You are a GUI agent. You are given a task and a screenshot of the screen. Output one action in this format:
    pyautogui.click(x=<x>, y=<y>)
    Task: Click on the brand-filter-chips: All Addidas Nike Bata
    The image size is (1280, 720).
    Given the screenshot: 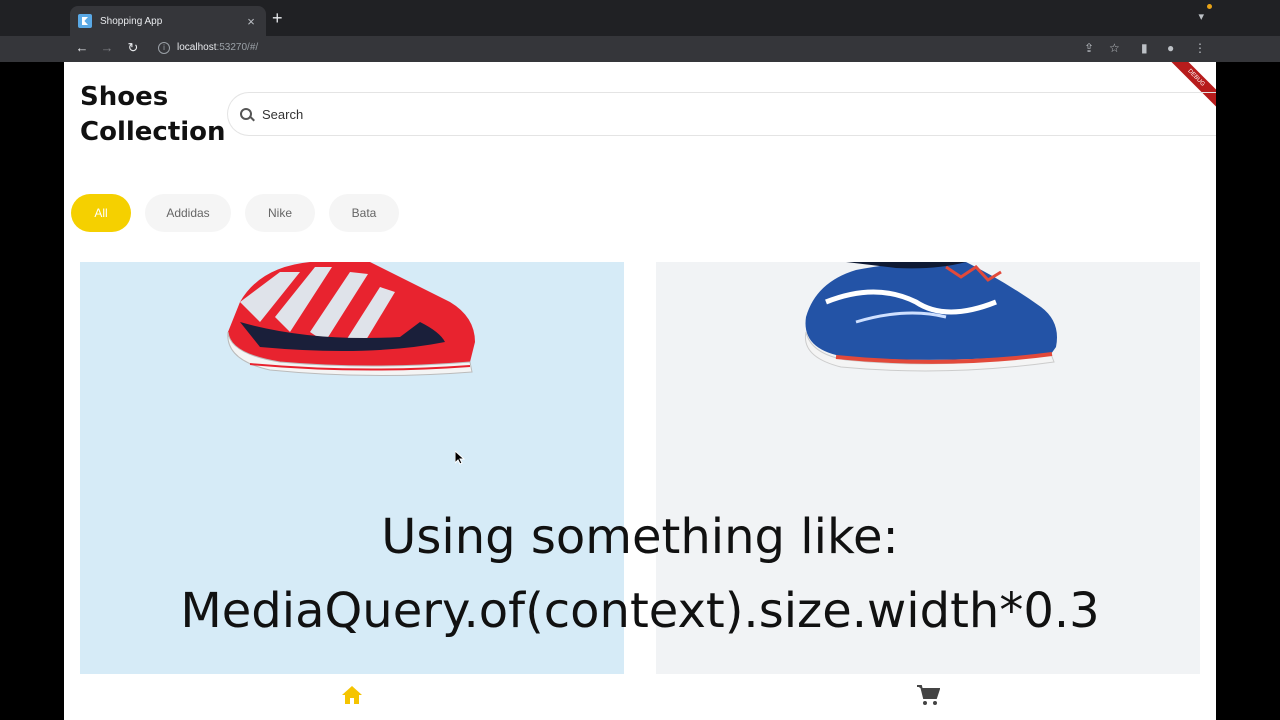 What is the action you would take?
    pyautogui.click(x=235, y=213)
    